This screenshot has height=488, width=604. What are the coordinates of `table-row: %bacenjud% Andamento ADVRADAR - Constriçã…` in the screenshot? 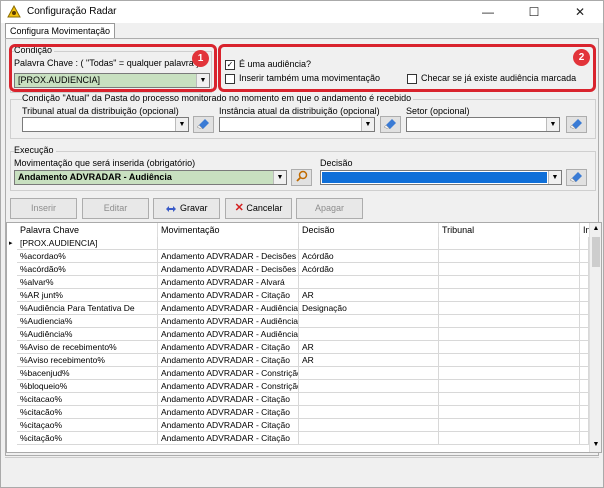 It's located at (298, 373).